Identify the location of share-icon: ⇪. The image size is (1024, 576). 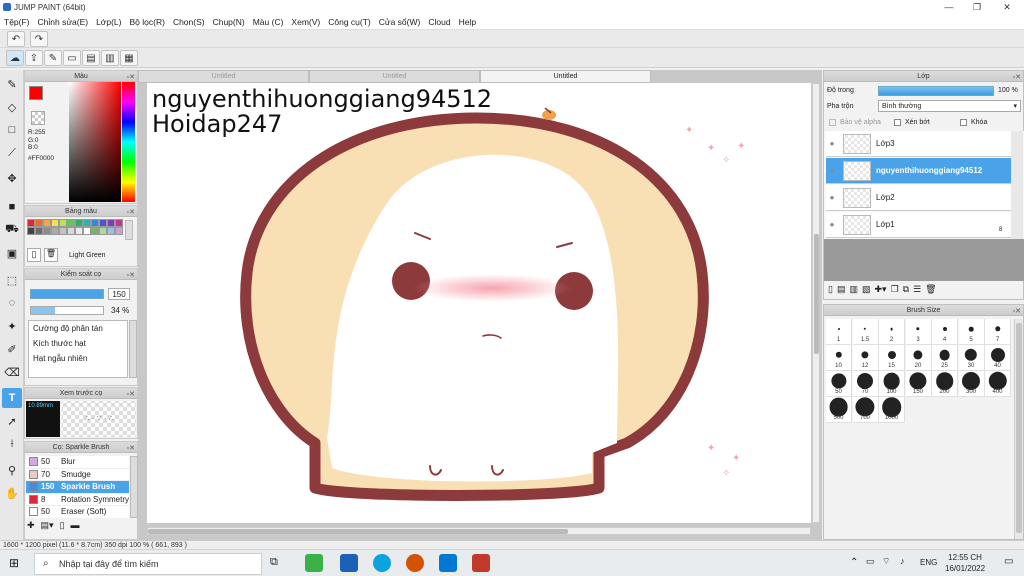
(34, 58).